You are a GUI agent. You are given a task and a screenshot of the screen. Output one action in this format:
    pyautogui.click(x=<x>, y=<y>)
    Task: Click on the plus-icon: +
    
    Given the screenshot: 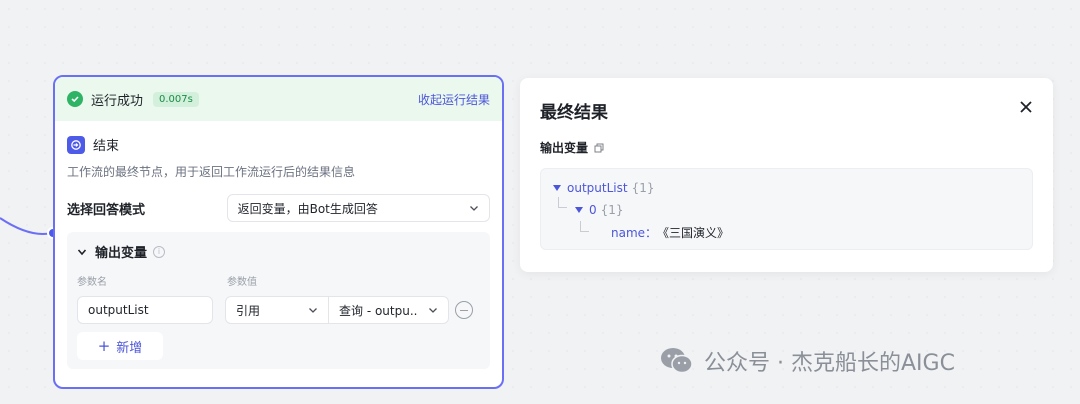 What is the action you would take?
    pyautogui.click(x=104, y=346)
    